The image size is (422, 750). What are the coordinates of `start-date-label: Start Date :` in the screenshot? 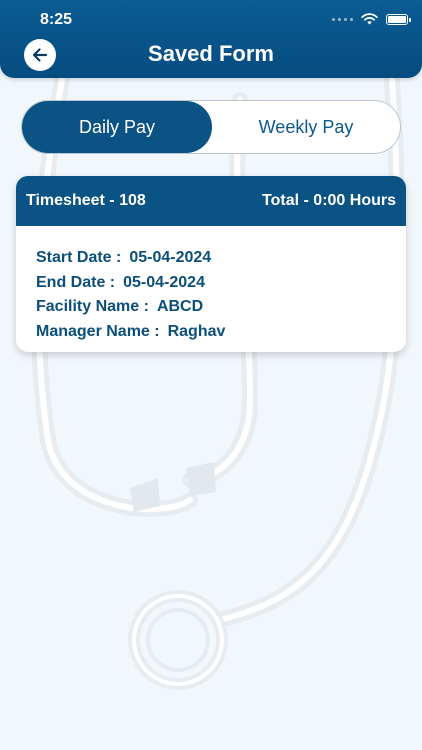 It's located at (79, 257).